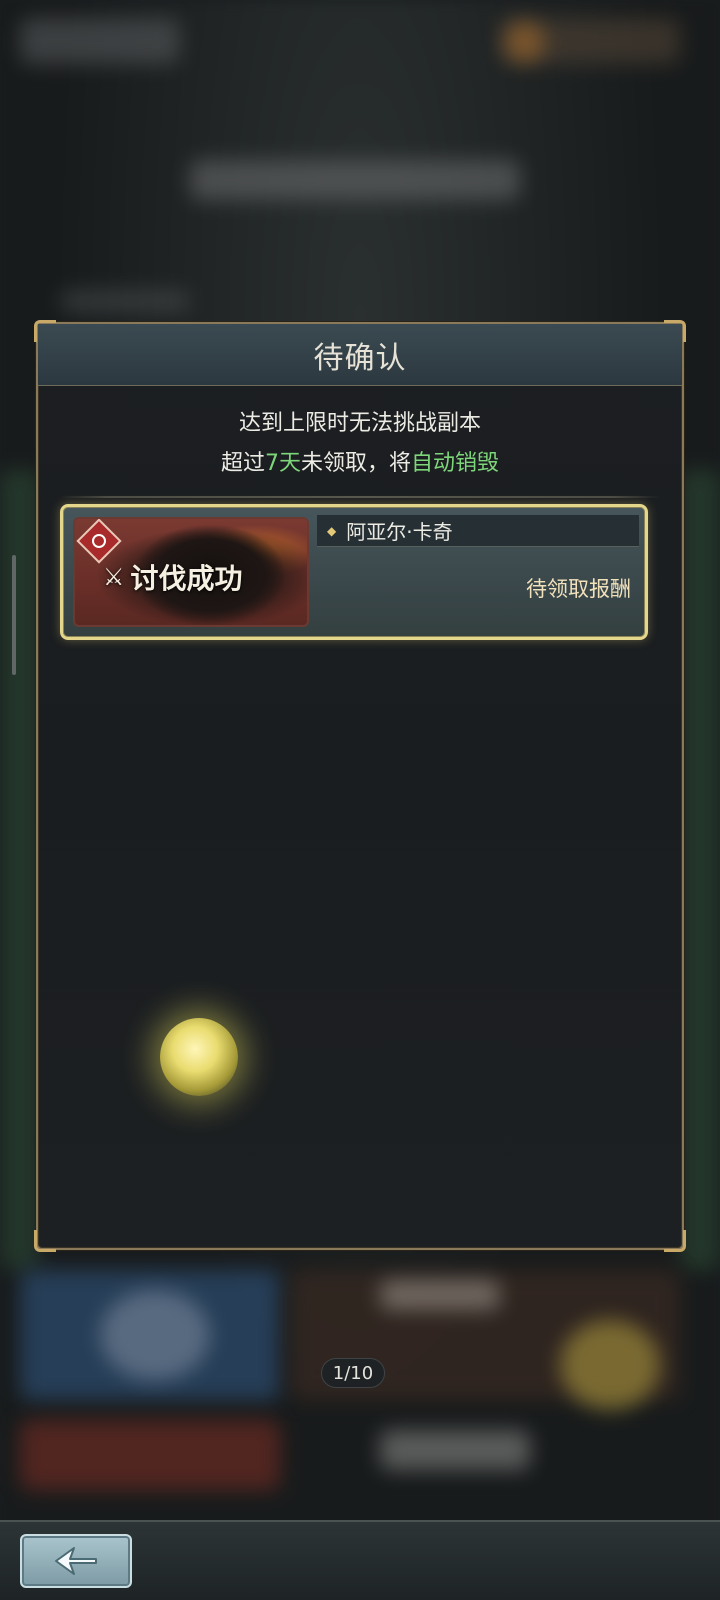 This screenshot has width=720, height=1600. What do you see at coordinates (360, 497) in the screenshot?
I see `divider` at bounding box center [360, 497].